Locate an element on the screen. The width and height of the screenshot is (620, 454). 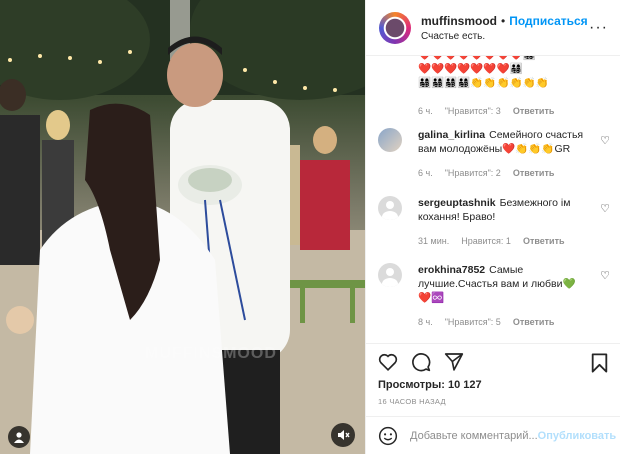
comment-text-line: 👨‍👩‍👧‍👦👨‍👩‍👧‍👦👨‍👩‍👧‍👦👨‍👩‍👧‍👦👏👏👏👏👏👏 is located at coordinates (483, 83).